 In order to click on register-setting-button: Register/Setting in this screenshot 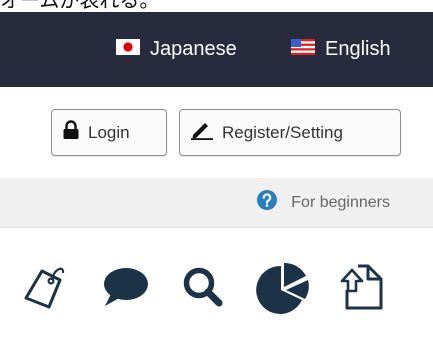, I will do `click(290, 132)`.